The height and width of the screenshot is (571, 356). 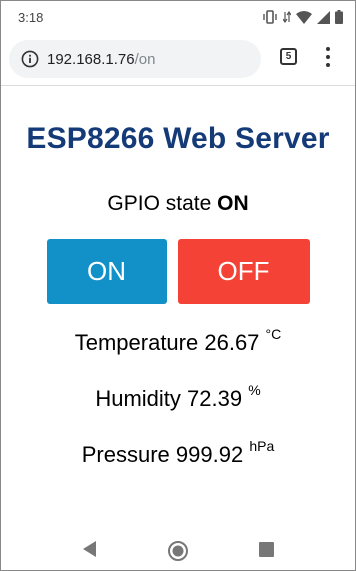 I want to click on on-button: ON, so click(x=106, y=271).